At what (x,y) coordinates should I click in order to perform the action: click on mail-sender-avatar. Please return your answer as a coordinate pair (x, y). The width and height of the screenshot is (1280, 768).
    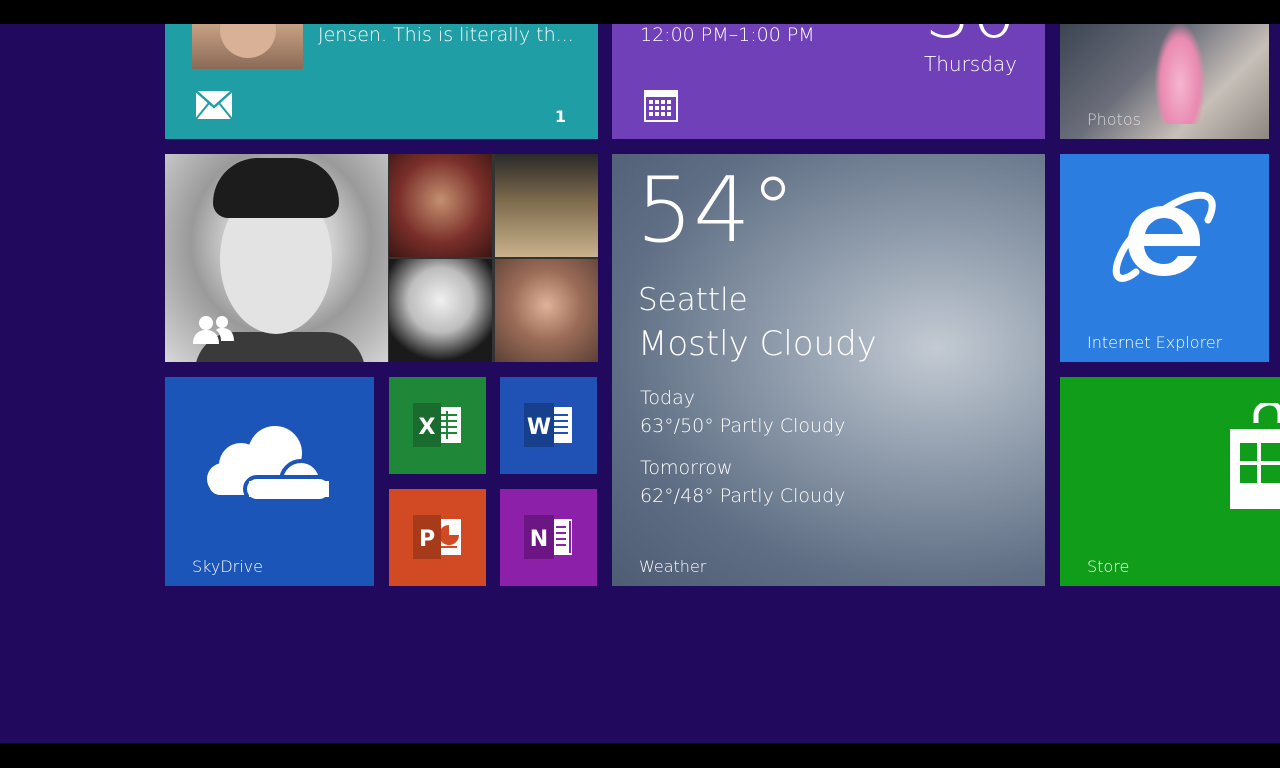
    Looking at the image, I should click on (247, 46).